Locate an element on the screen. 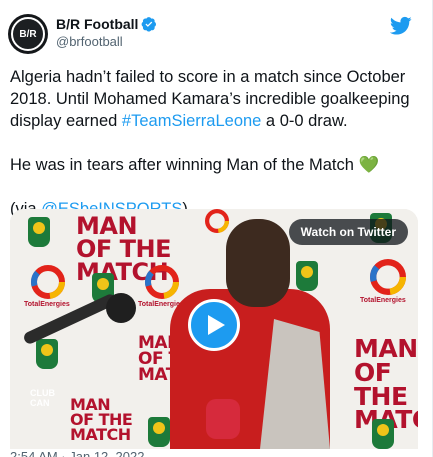 Image resolution: width=433 pixels, height=457 pixels. player-head is located at coordinates (258, 263).